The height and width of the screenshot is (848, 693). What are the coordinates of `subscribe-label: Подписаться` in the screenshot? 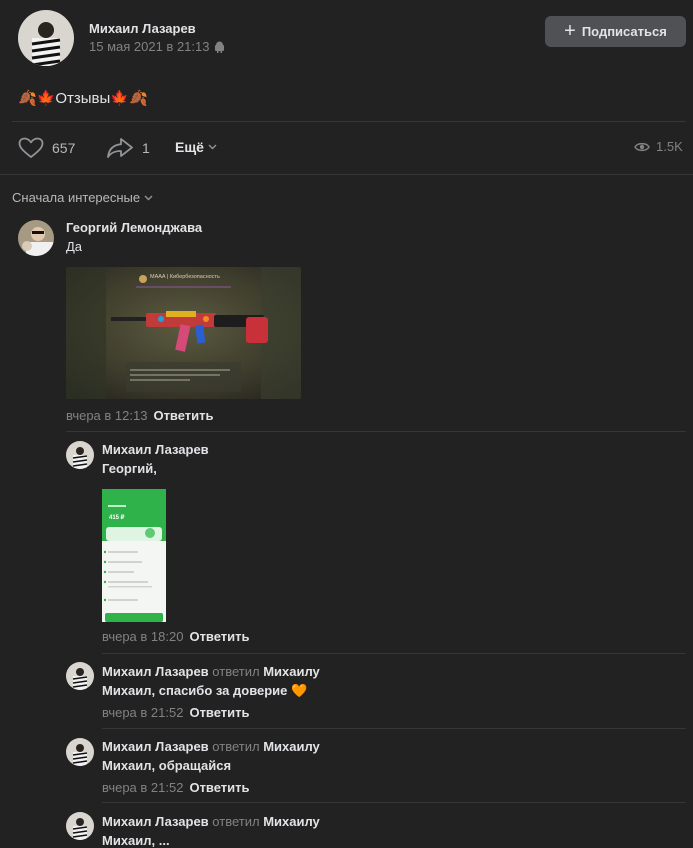 It's located at (624, 31).